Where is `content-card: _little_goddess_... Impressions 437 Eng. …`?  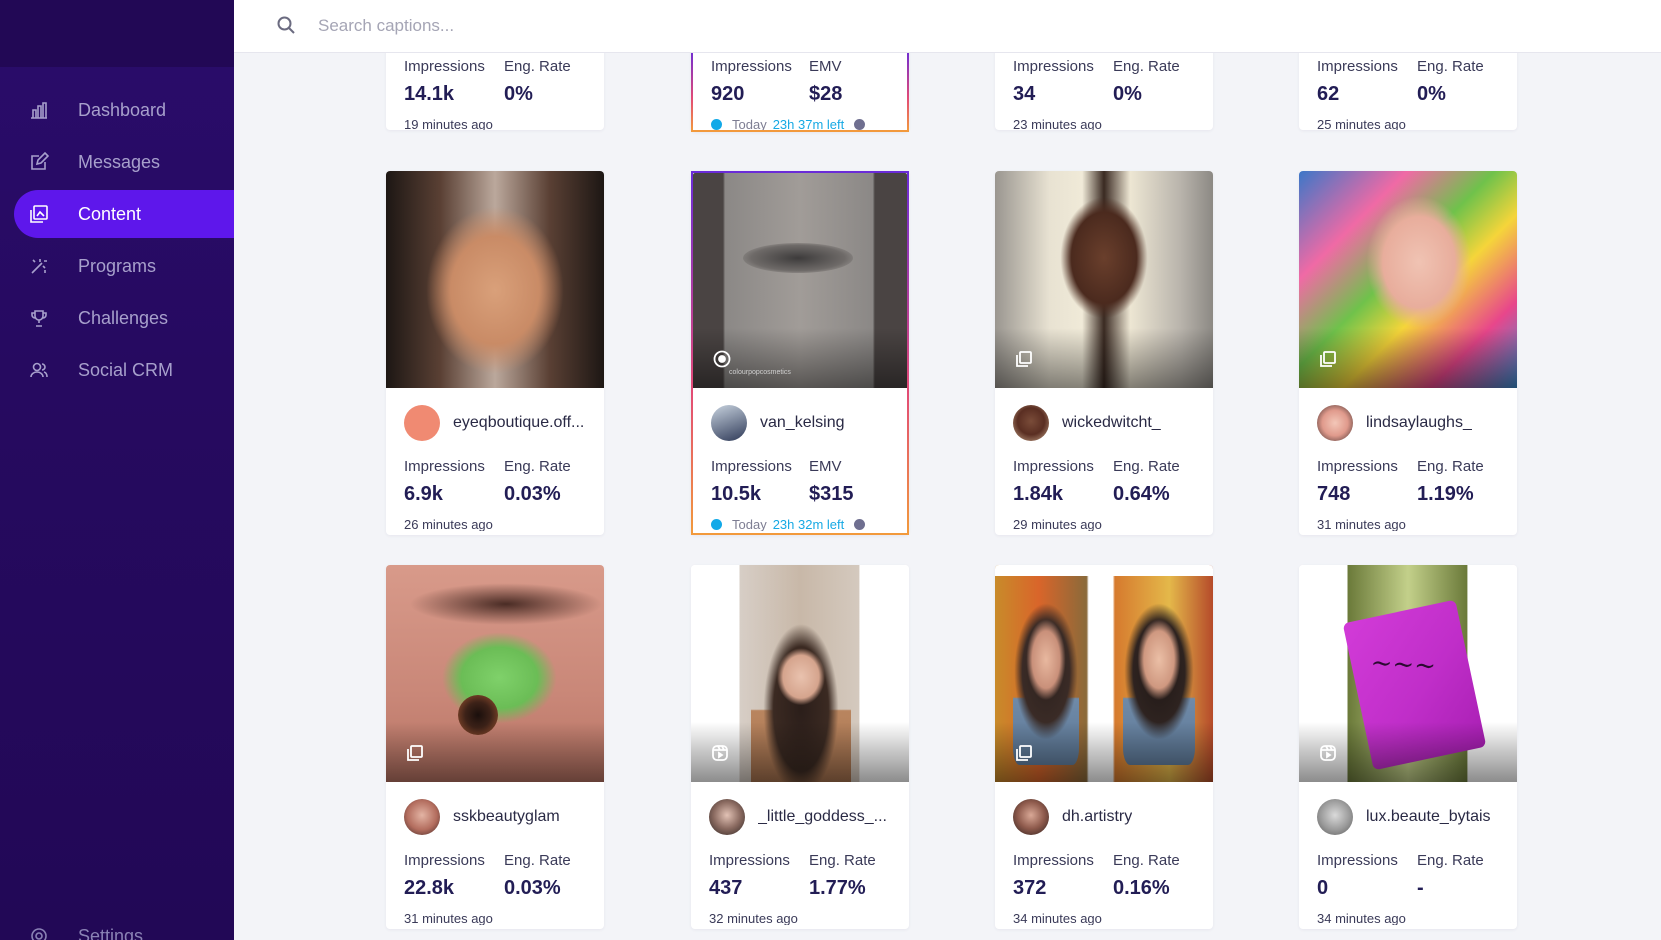 content-card: _little_goddess_... Impressions 437 Eng. … is located at coordinates (800, 747).